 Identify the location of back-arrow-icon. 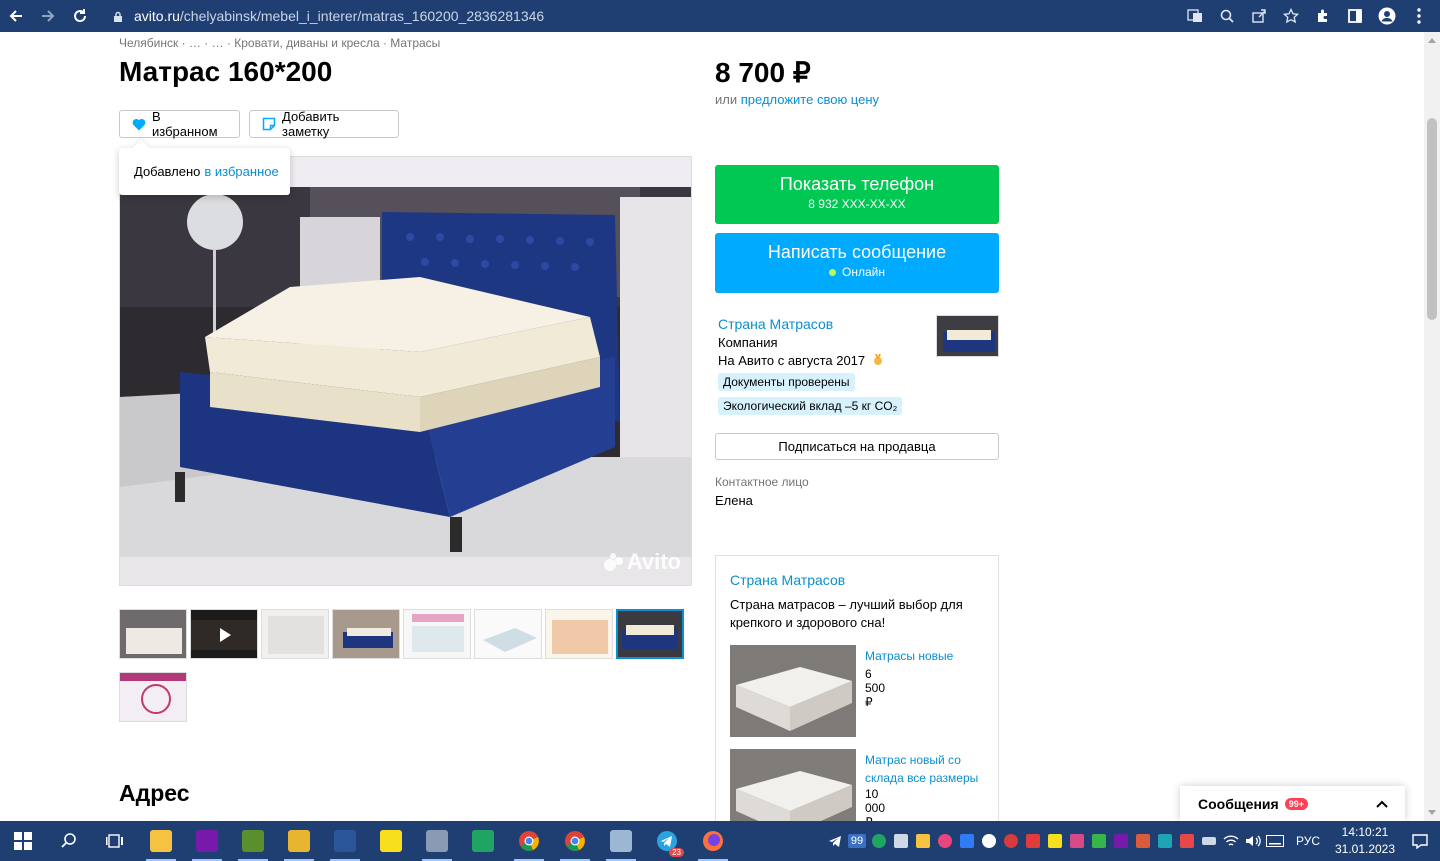
(16, 16).